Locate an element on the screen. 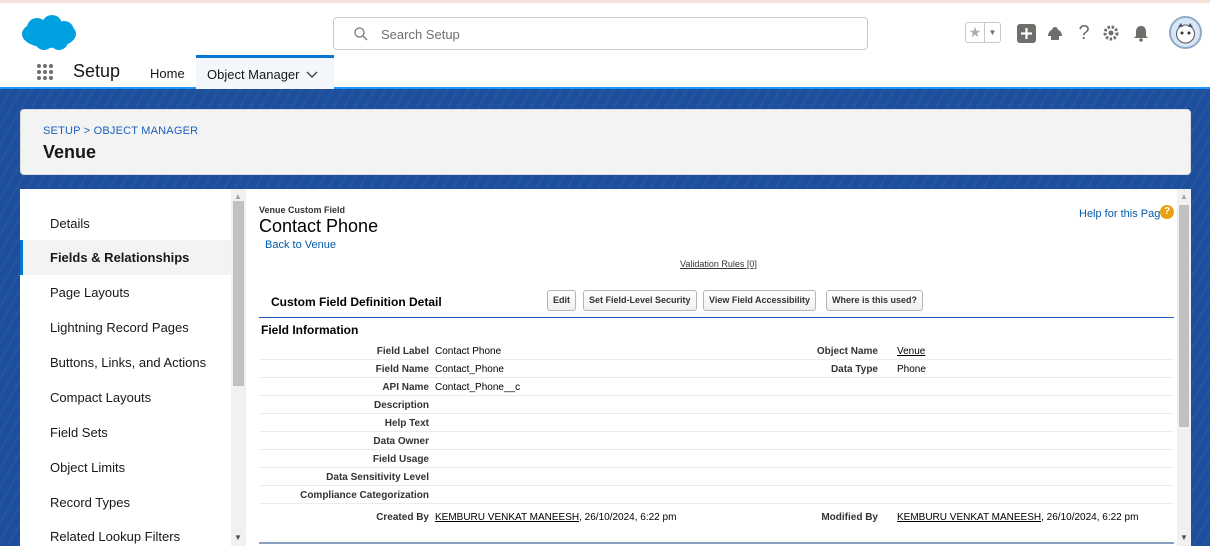  row-label: Created By is located at coordinates (402, 517).